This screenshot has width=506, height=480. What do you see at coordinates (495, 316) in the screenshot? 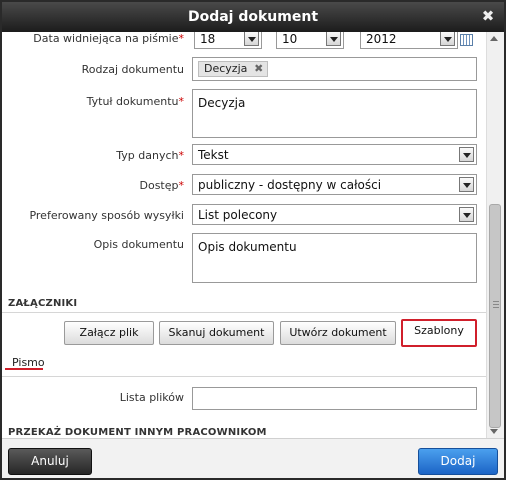
I see `scrollbar-thumb` at bounding box center [495, 316].